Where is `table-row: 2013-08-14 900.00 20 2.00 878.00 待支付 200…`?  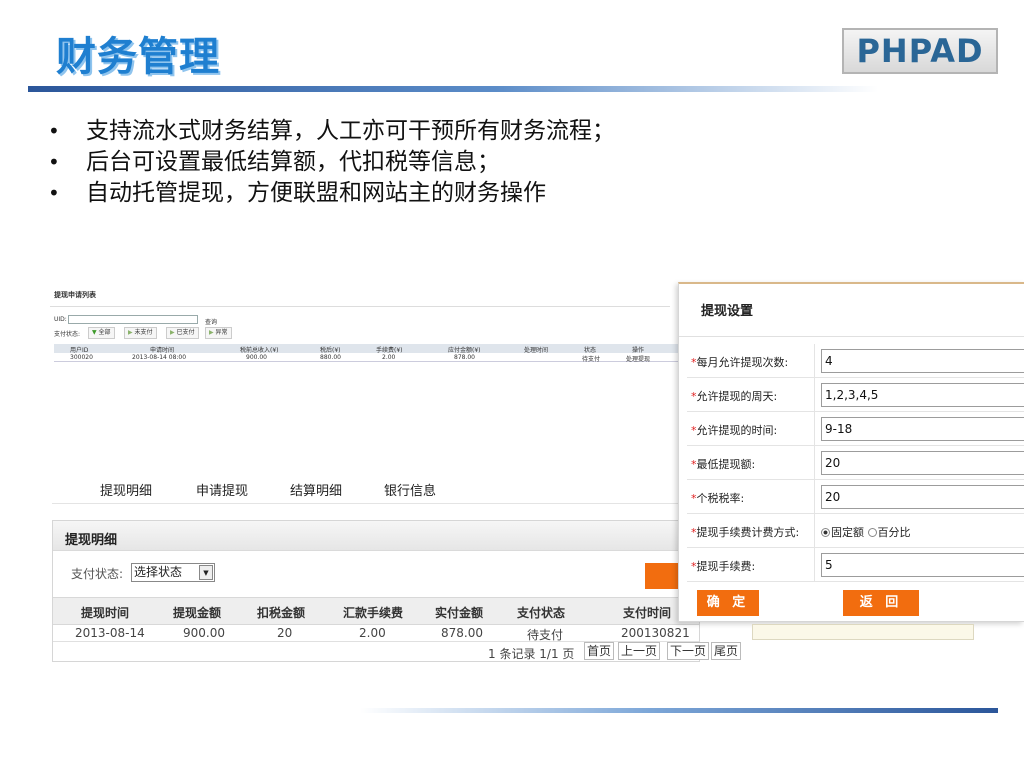
table-row: 2013-08-14 900.00 20 2.00 878.00 待支付 200… is located at coordinates (376, 633).